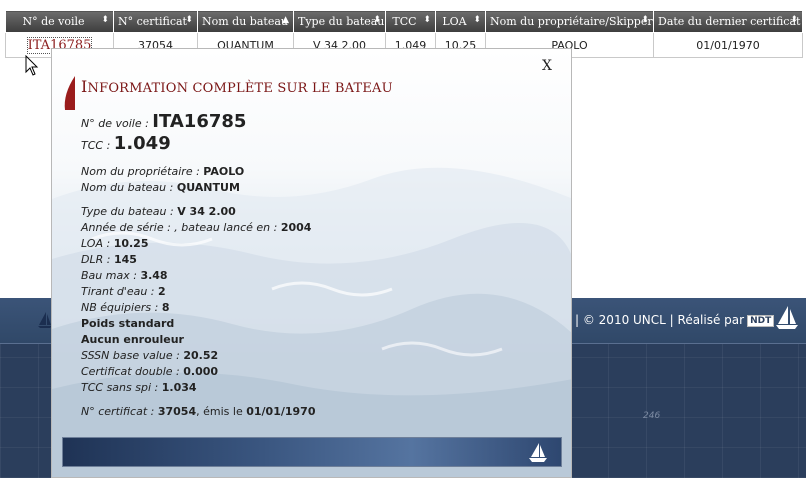  I want to click on info-crew: NB équipiers : 8, so click(125, 307).